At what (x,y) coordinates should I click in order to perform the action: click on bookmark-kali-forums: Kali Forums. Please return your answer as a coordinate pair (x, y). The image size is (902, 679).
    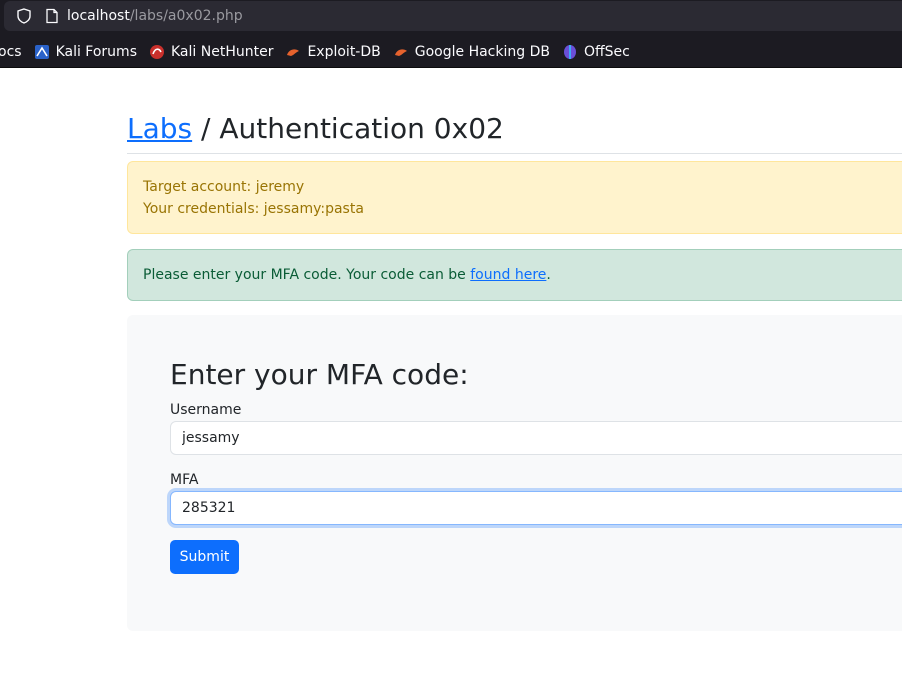
    Looking at the image, I should click on (85, 52).